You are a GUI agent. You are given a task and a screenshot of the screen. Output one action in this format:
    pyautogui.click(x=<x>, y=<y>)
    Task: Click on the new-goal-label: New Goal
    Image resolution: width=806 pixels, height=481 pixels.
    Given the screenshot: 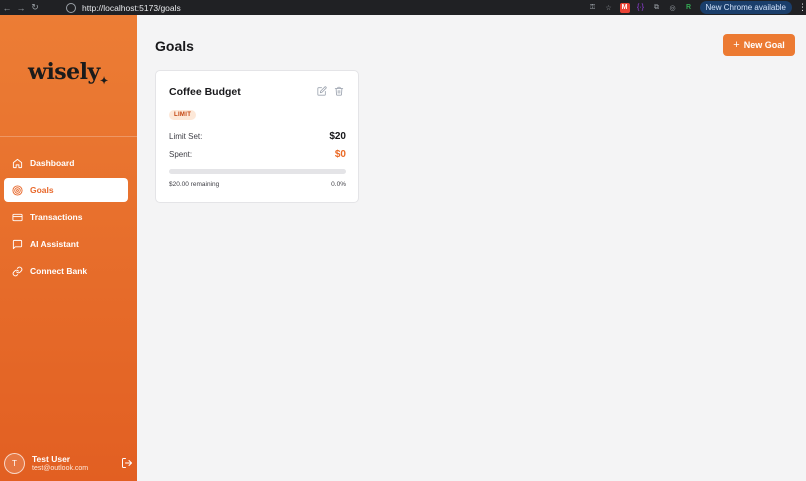 What is the action you would take?
    pyautogui.click(x=764, y=45)
    